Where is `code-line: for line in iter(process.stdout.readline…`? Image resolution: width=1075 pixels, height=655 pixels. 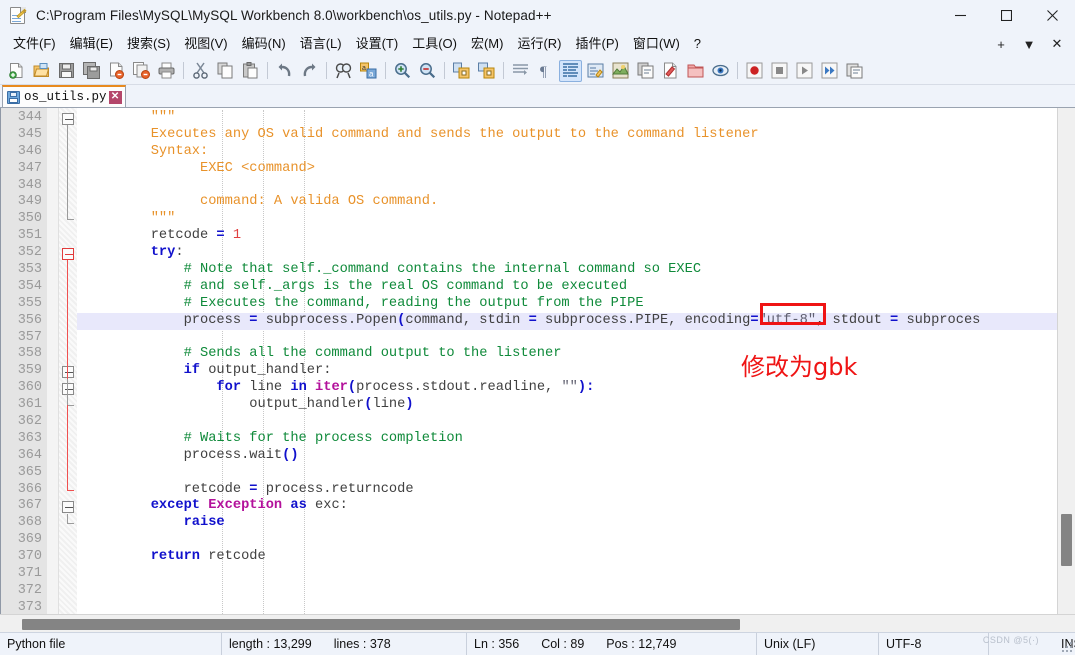 code-line: for line in iter(process.stdout.readline… is located at coordinates (567, 388).